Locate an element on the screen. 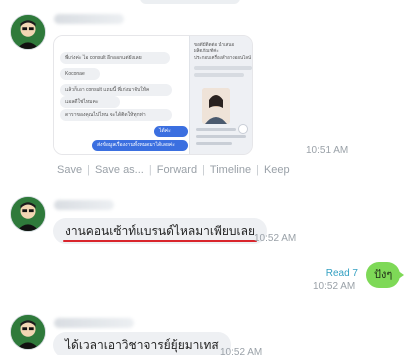  screenshot-blue-bubble: ได้ค่ะ is located at coordinates (171, 131).